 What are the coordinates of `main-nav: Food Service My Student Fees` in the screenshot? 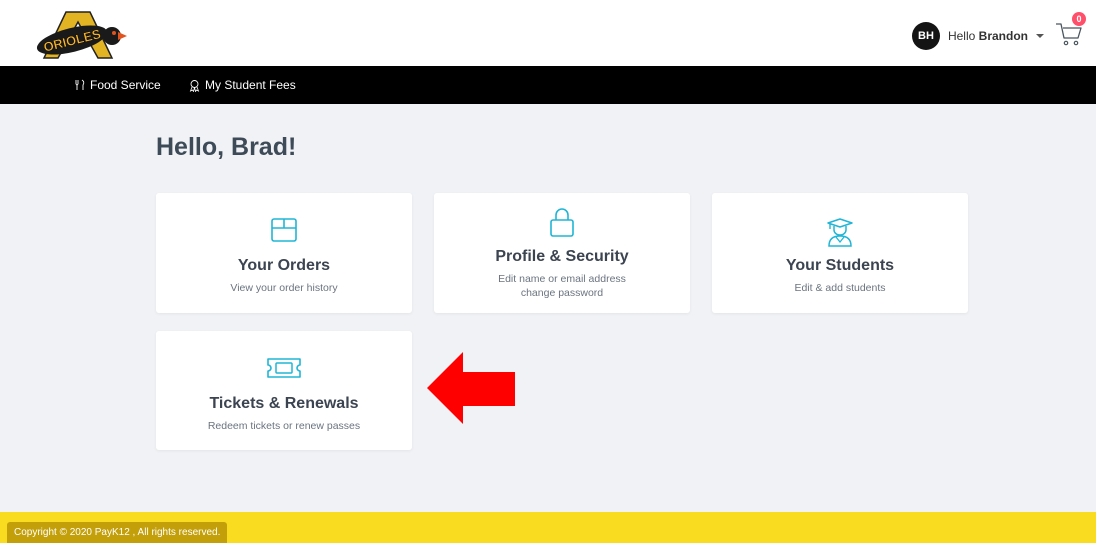 It's located at (548, 85).